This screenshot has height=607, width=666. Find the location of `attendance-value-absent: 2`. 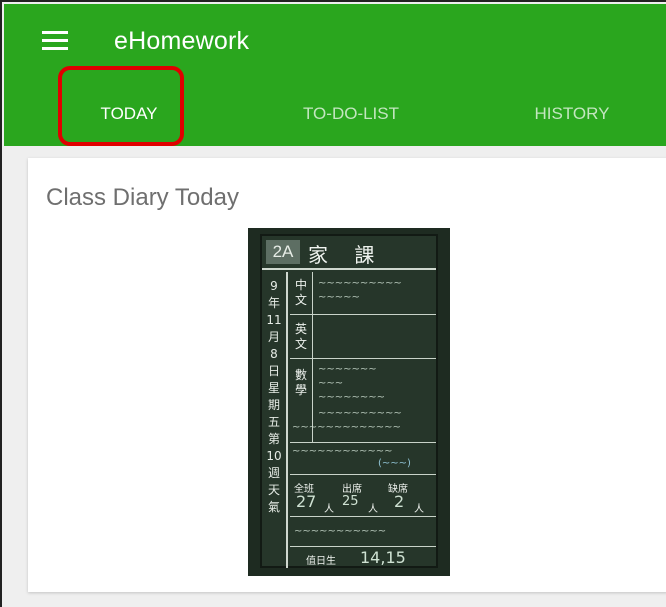

attendance-value-absent: 2 is located at coordinates (399, 501).